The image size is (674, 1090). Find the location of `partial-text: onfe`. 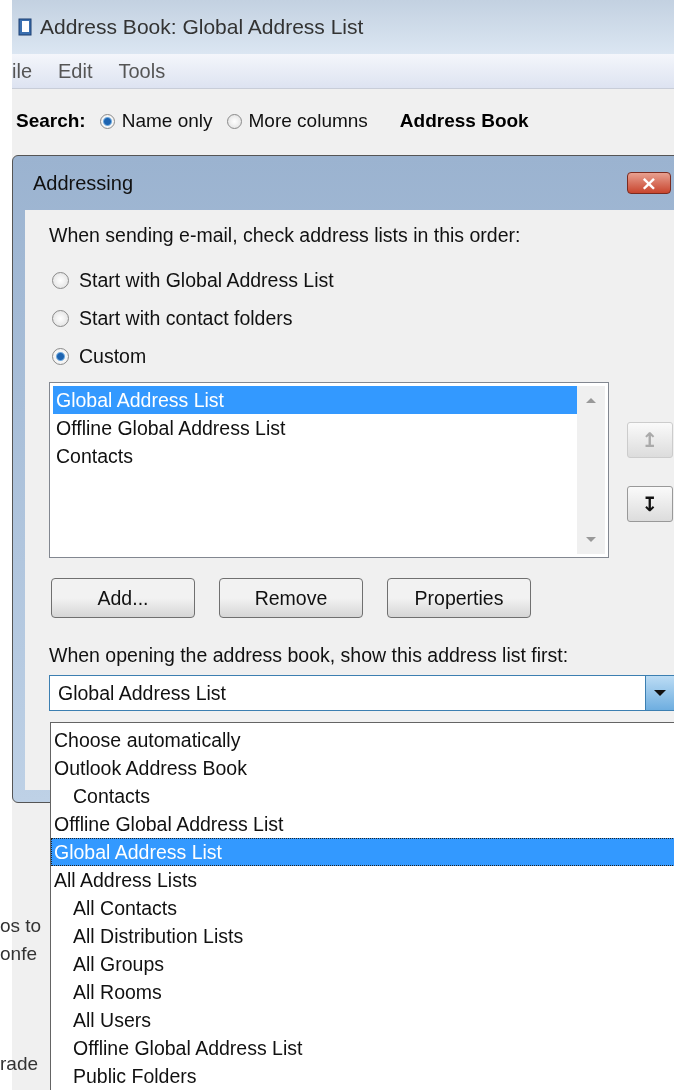

partial-text: onfe is located at coordinates (18, 954).